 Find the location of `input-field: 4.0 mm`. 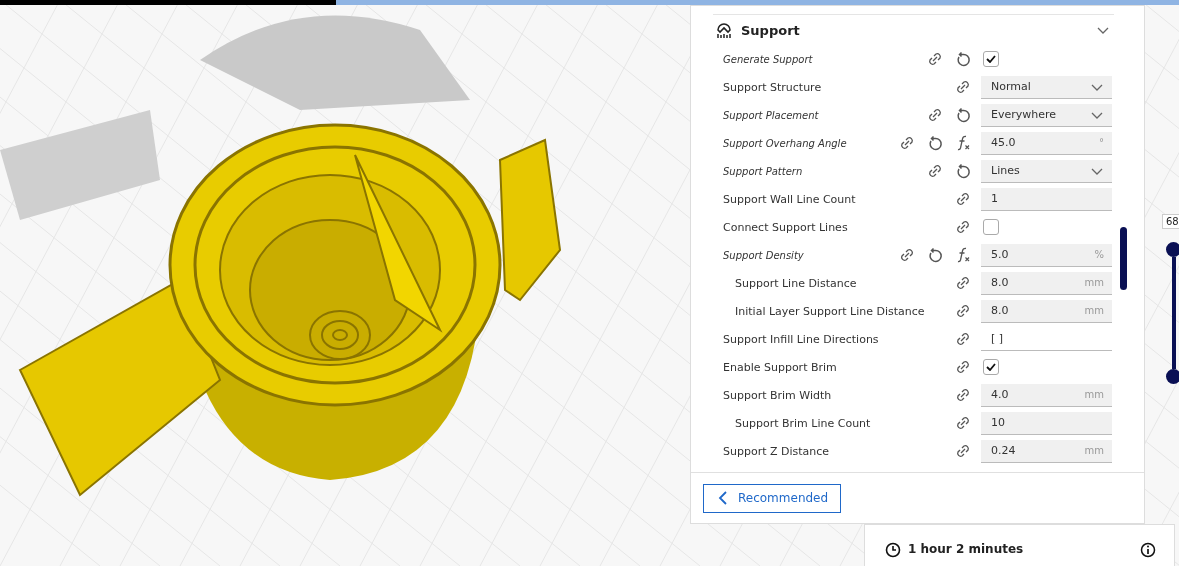

input-field: 4.0 mm is located at coordinates (1046, 395).